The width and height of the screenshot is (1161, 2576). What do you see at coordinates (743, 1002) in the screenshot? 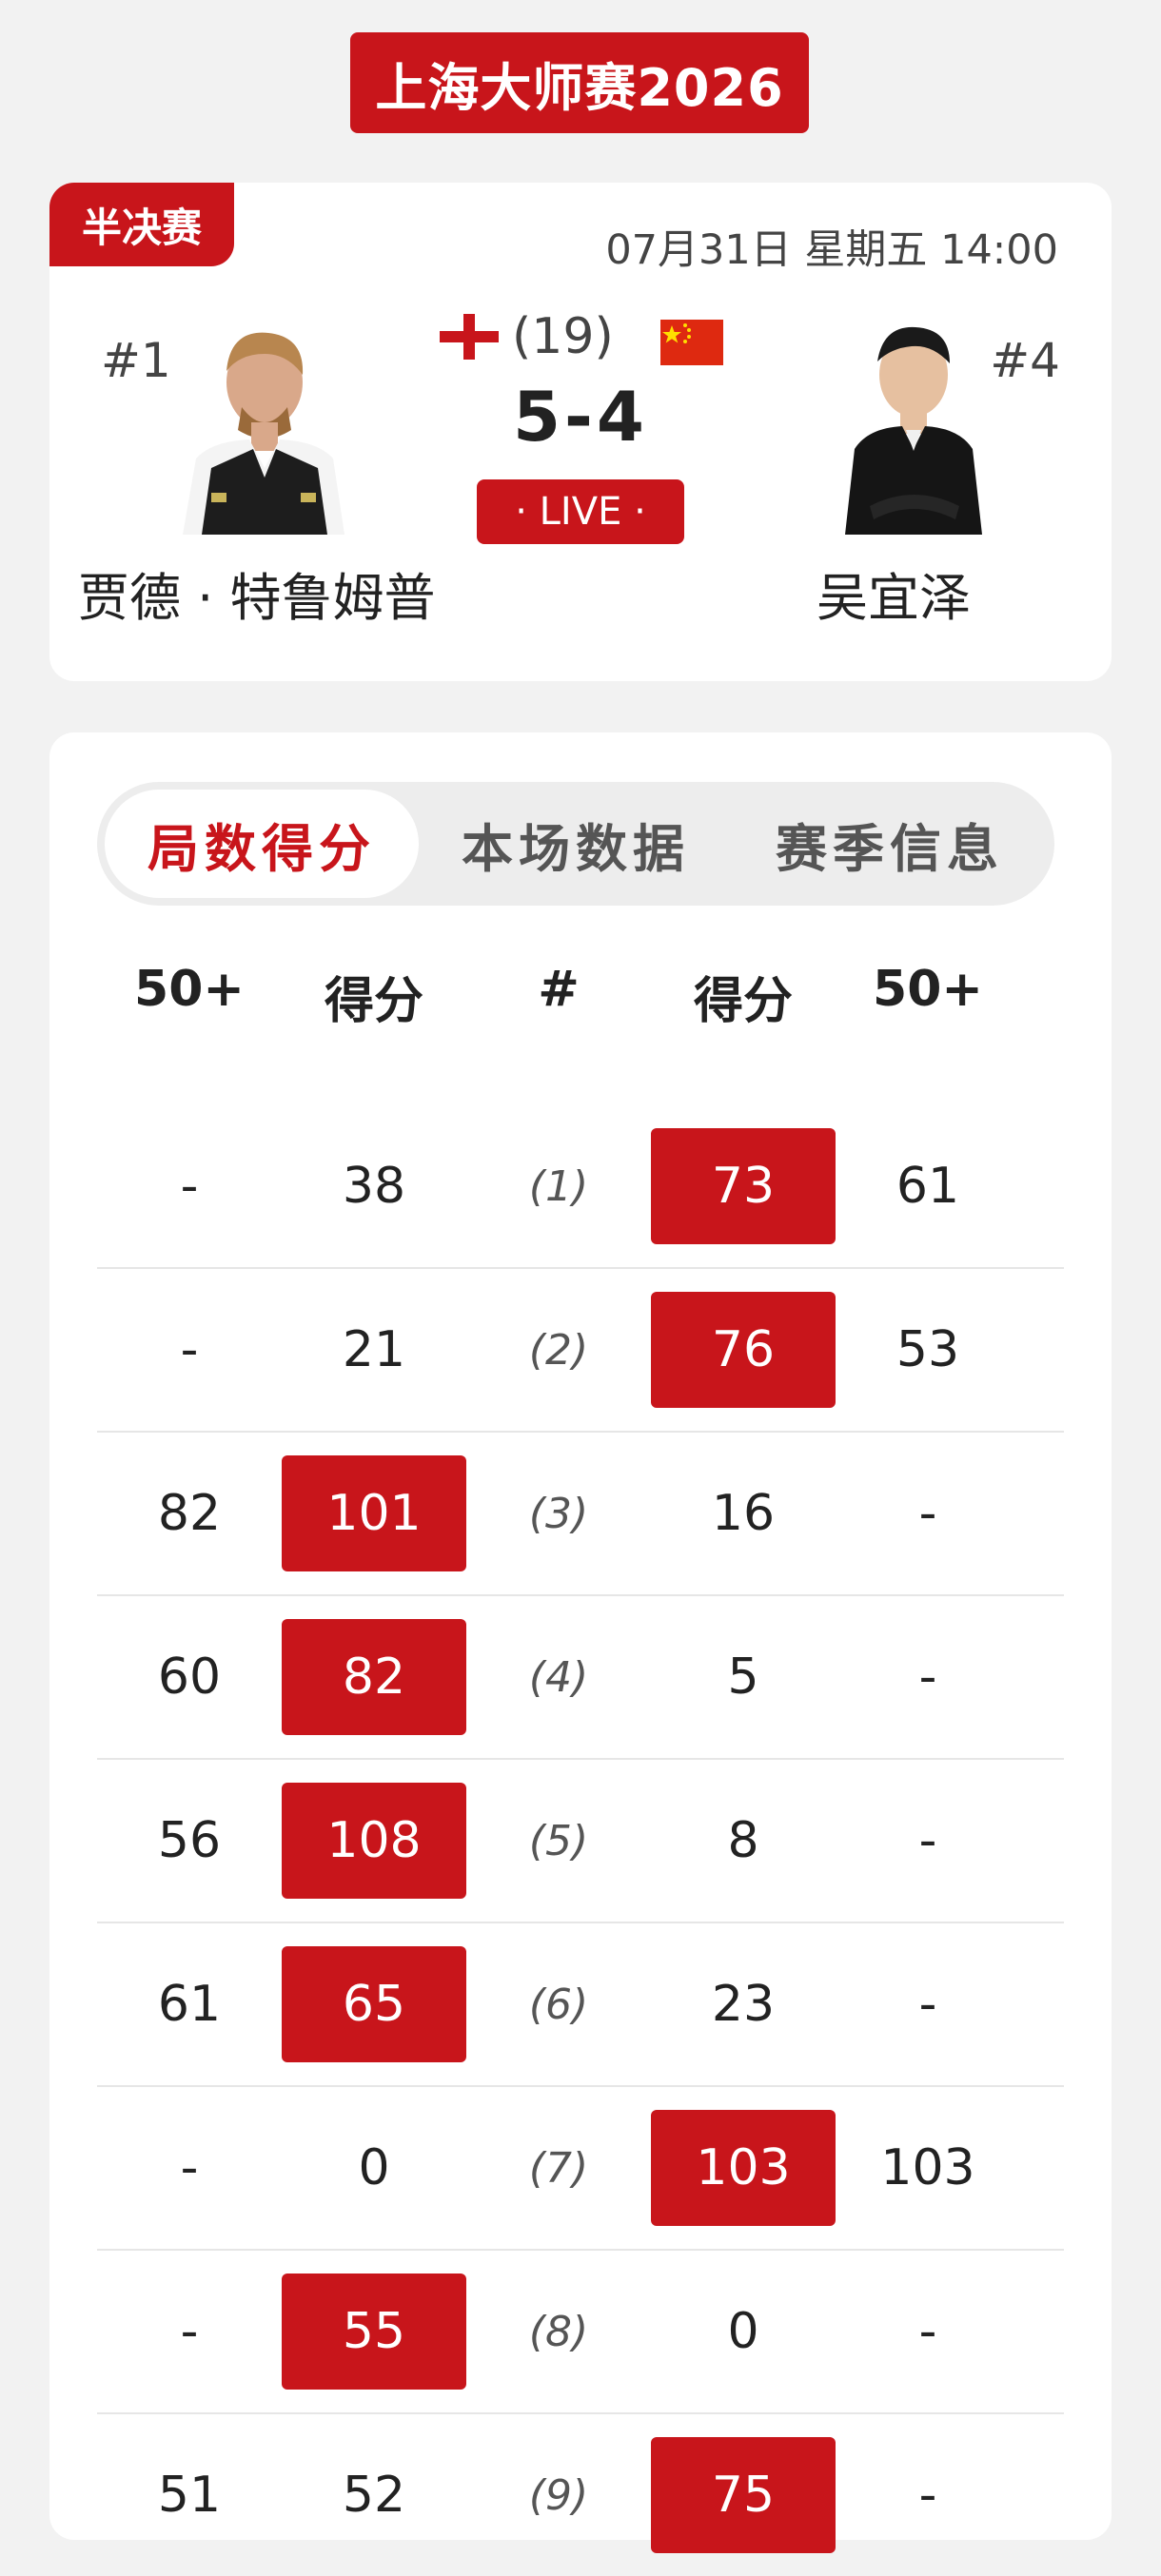
I see `header-p2-score: 得分` at bounding box center [743, 1002].